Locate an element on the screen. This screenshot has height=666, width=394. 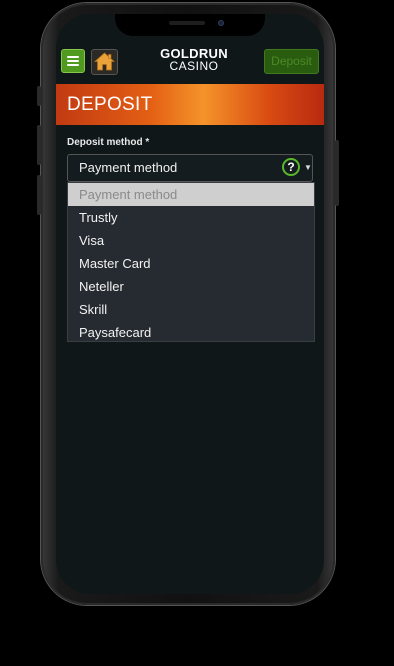
phone-side-button is located at coordinates (39, 96).